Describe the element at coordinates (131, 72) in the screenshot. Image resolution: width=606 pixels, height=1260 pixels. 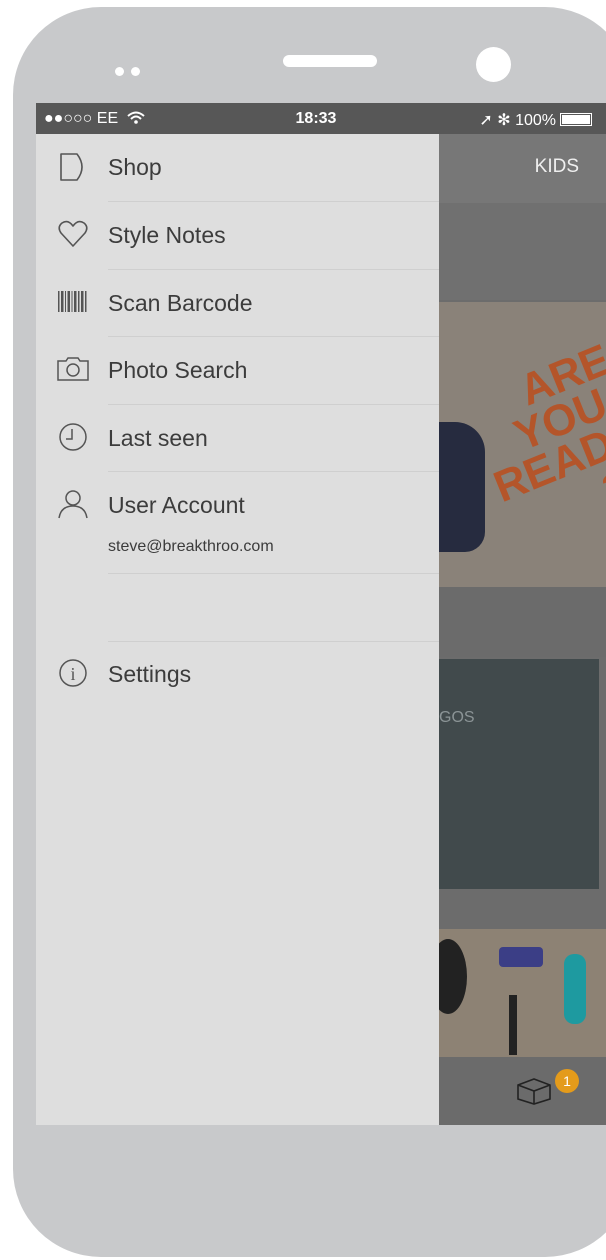
I see `sensor-dots` at that location.